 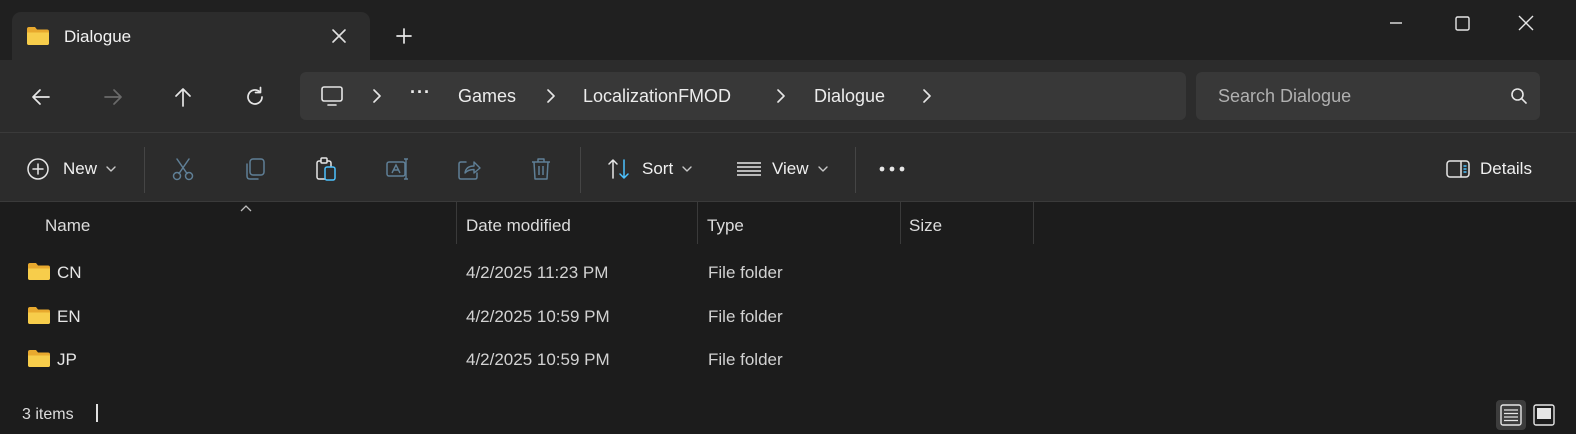 I want to click on back-arrow-icon, so click(x=41, y=97).